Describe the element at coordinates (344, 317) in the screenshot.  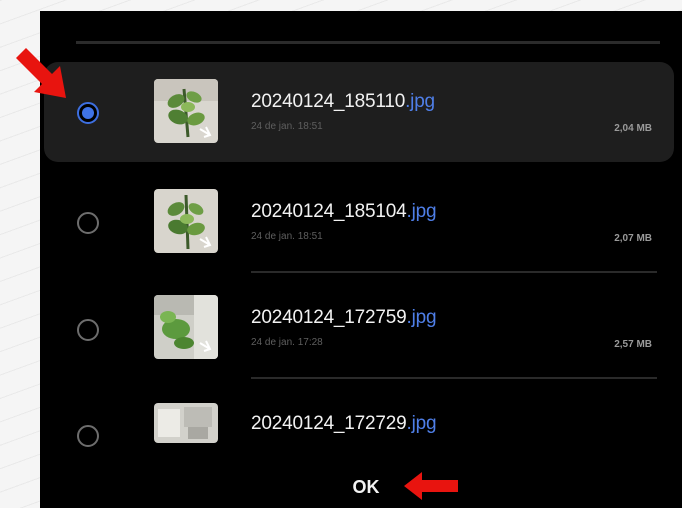
I see `file-name: 20240124_172759.jpg` at that location.